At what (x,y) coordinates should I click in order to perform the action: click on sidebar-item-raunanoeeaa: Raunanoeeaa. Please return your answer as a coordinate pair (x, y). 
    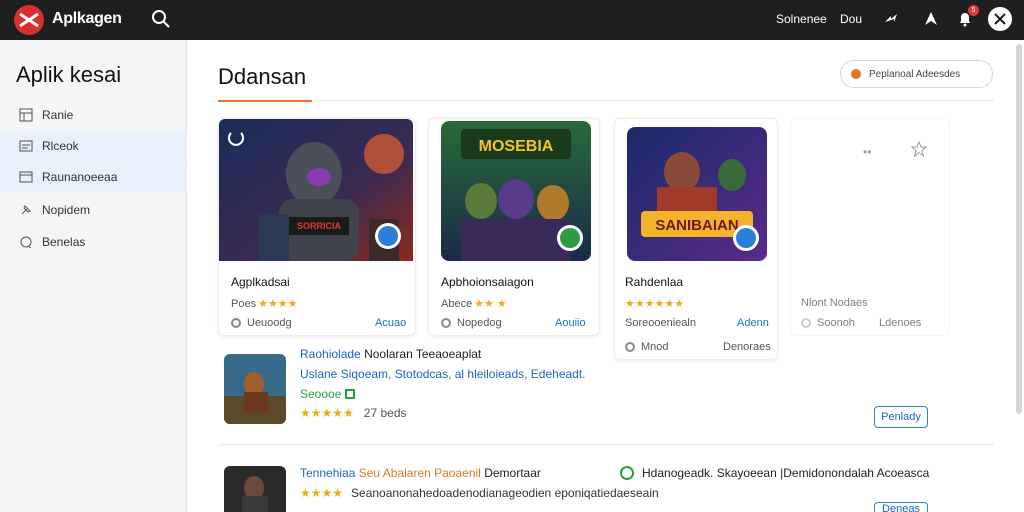
    Looking at the image, I should click on (93, 177).